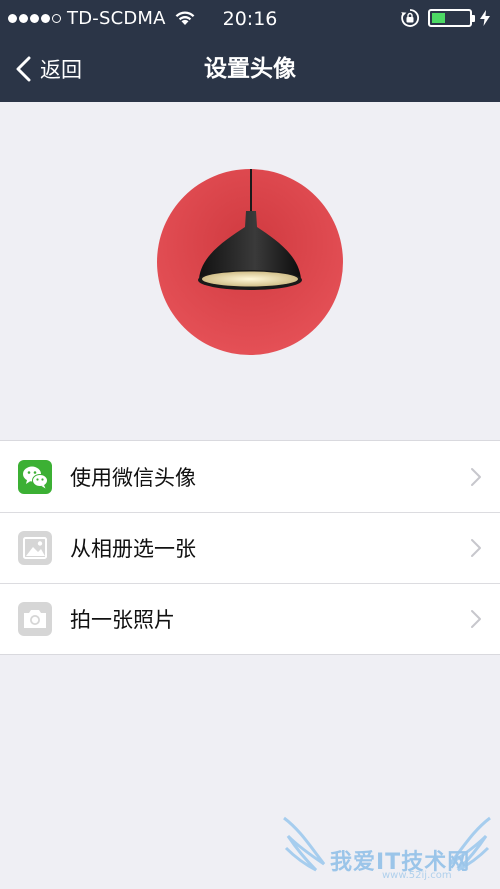 This screenshot has width=500, height=889. I want to click on camera-icon, so click(35, 619).